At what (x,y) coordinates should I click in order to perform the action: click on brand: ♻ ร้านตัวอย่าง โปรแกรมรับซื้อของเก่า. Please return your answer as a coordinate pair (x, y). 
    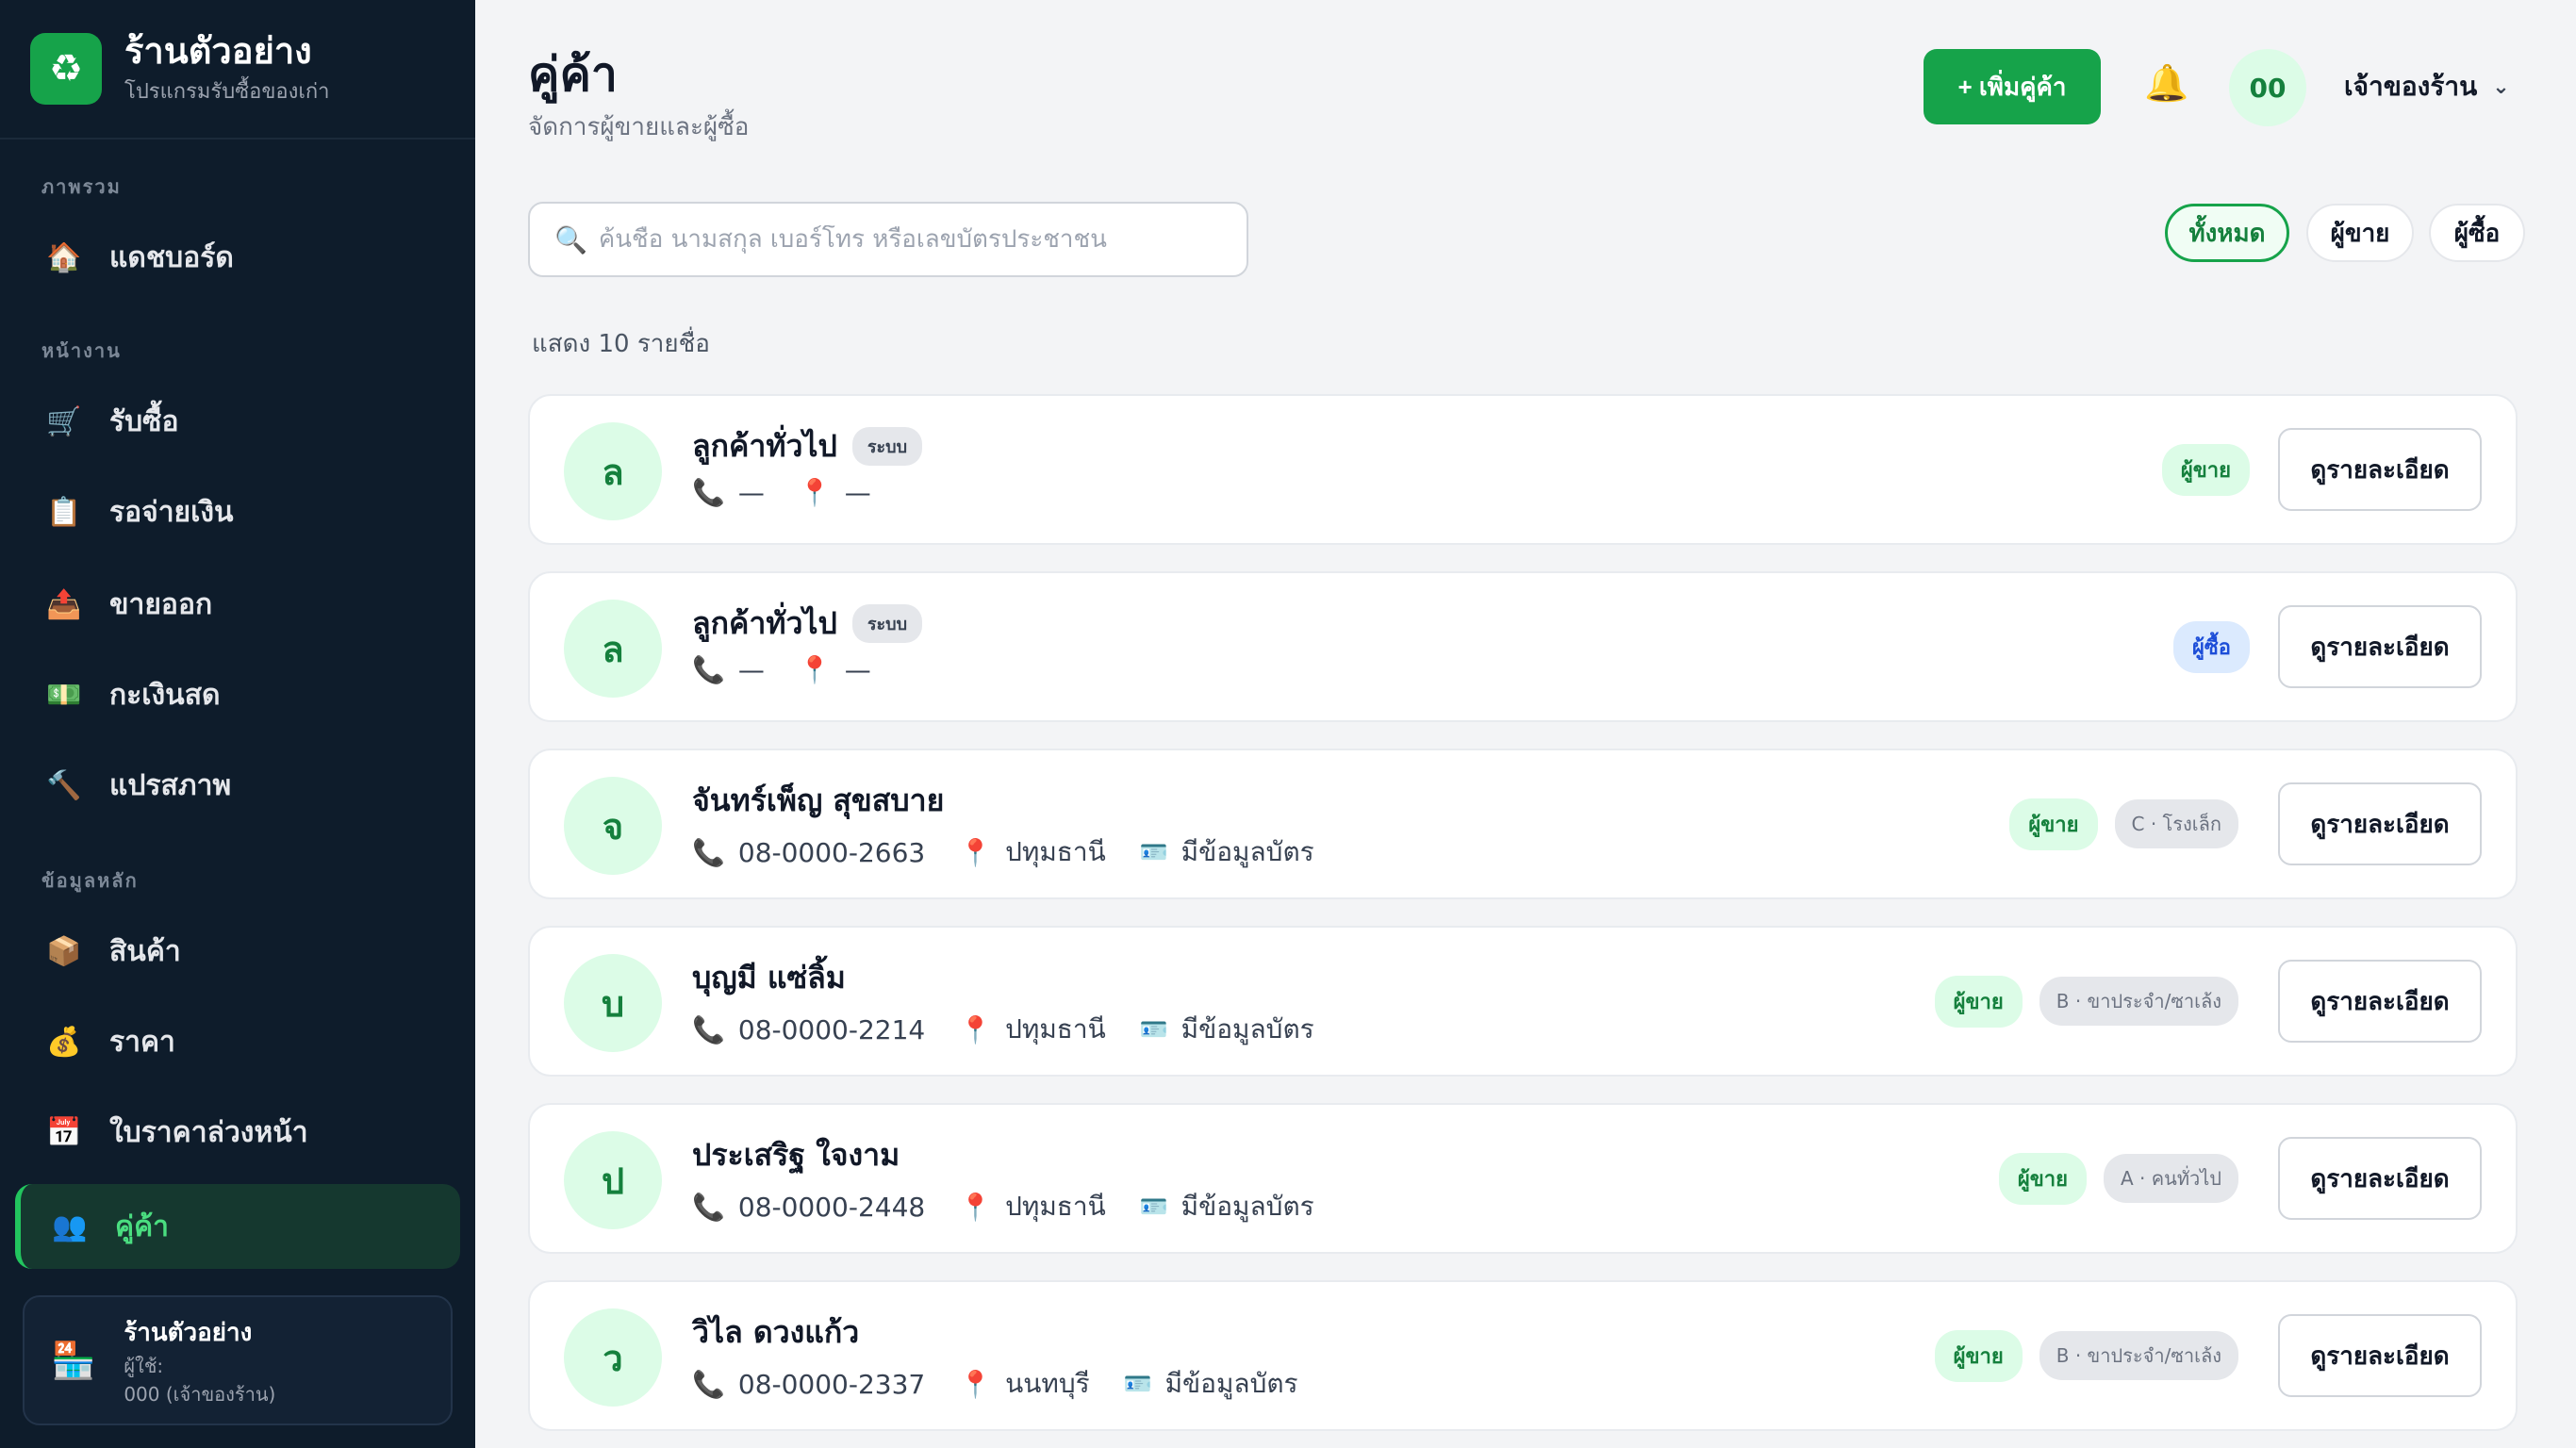
    Looking at the image, I should click on (237, 70).